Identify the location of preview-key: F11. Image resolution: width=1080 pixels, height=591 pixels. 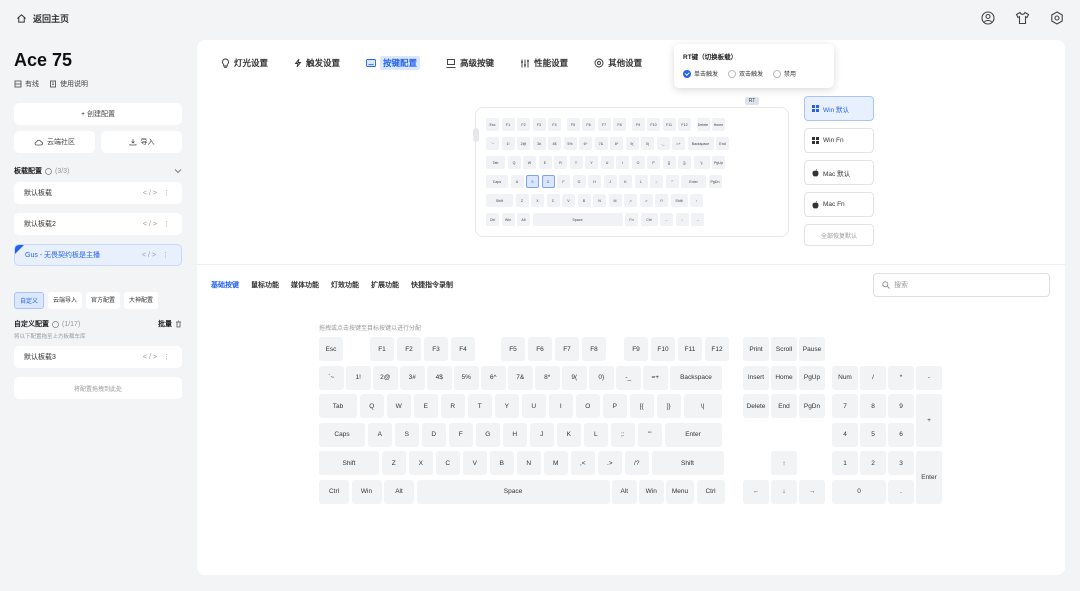
(669, 124).